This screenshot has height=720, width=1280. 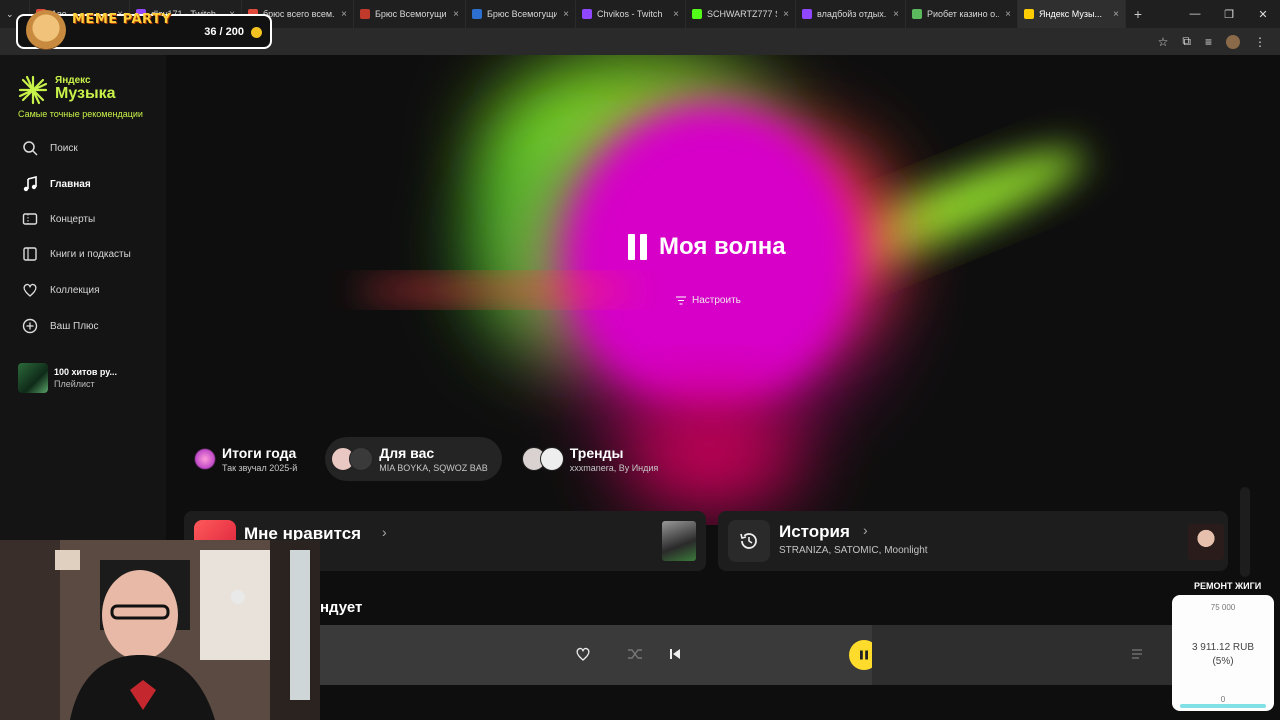 What do you see at coordinates (144, 30) in the screenshot?
I see `meme-party-overlay: MEME PARTY 36 / 200` at bounding box center [144, 30].